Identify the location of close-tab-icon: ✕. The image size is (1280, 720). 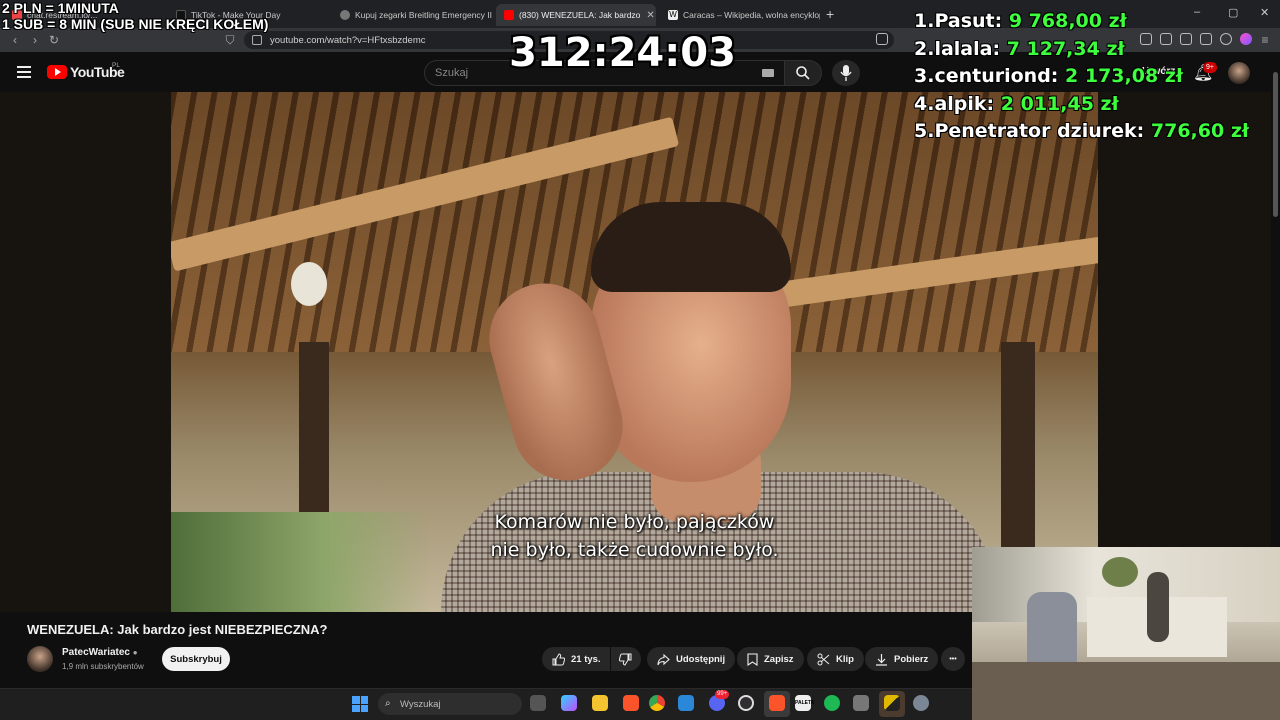
(647, 15).